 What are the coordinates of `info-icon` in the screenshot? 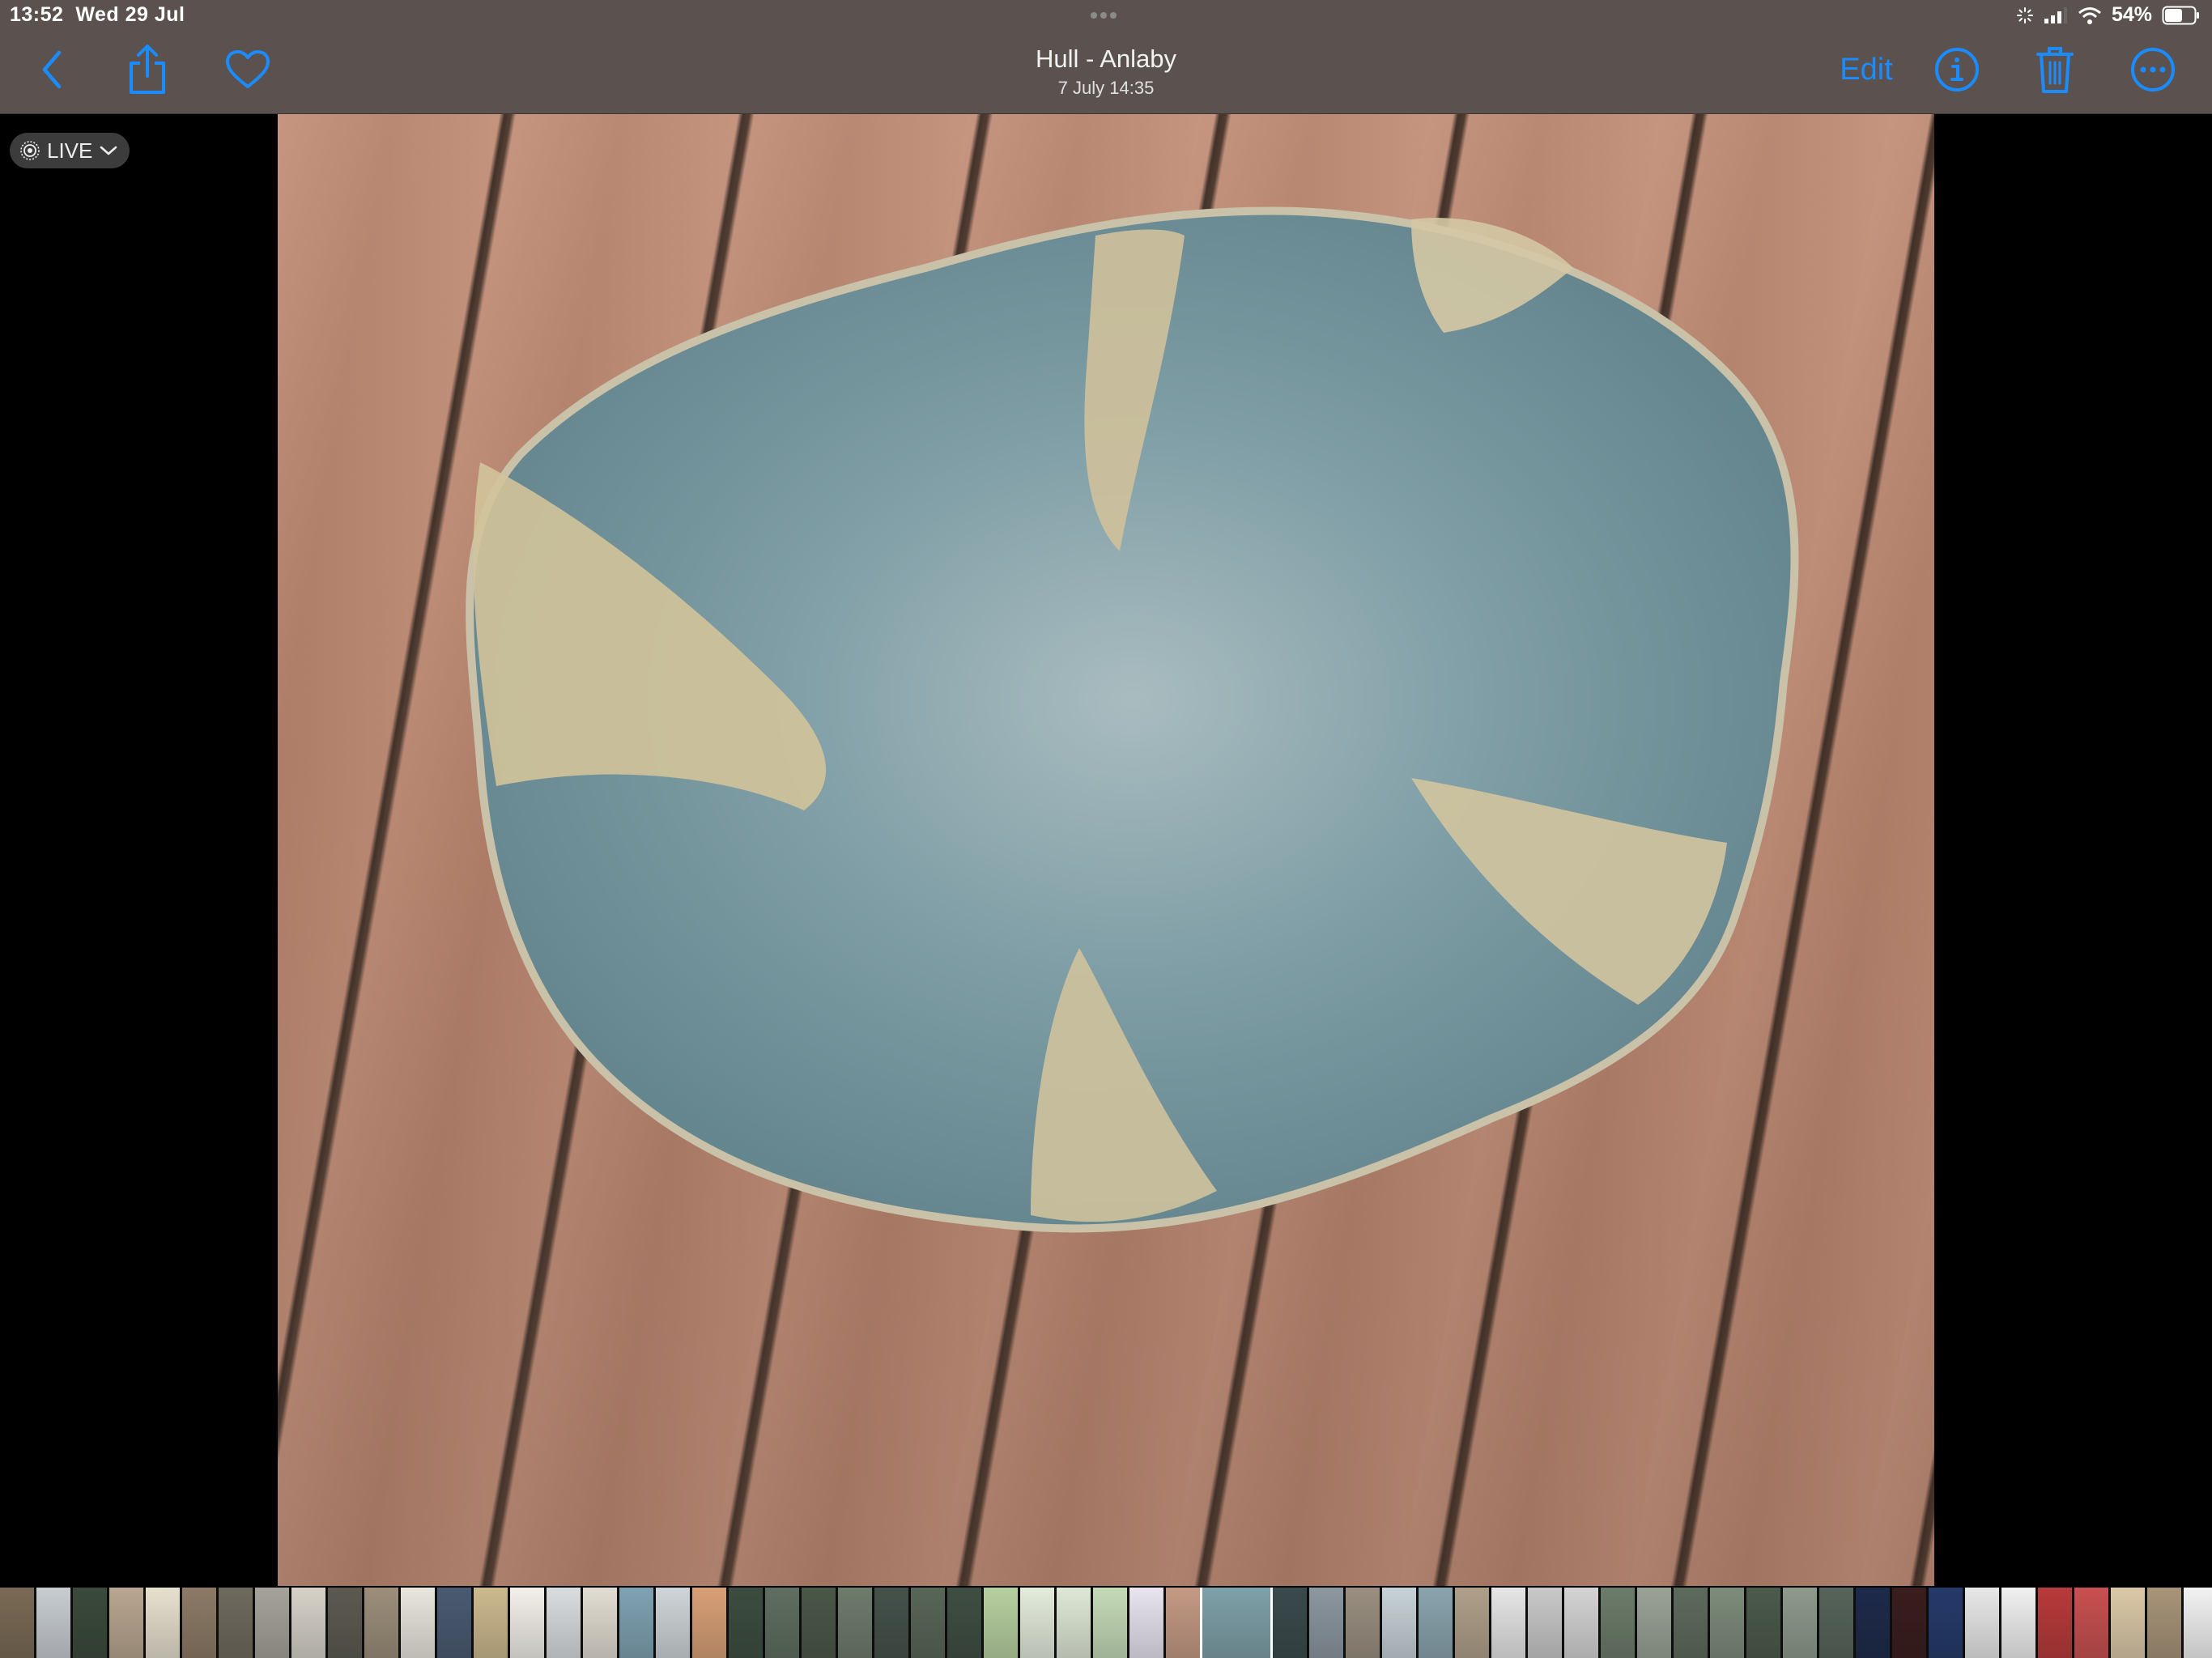 It's located at (1957, 69).